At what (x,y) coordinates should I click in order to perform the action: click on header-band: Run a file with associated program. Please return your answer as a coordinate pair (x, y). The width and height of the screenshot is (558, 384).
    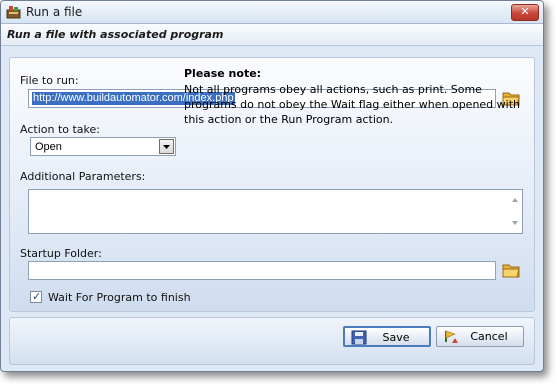
    Looking at the image, I should click on (272, 35).